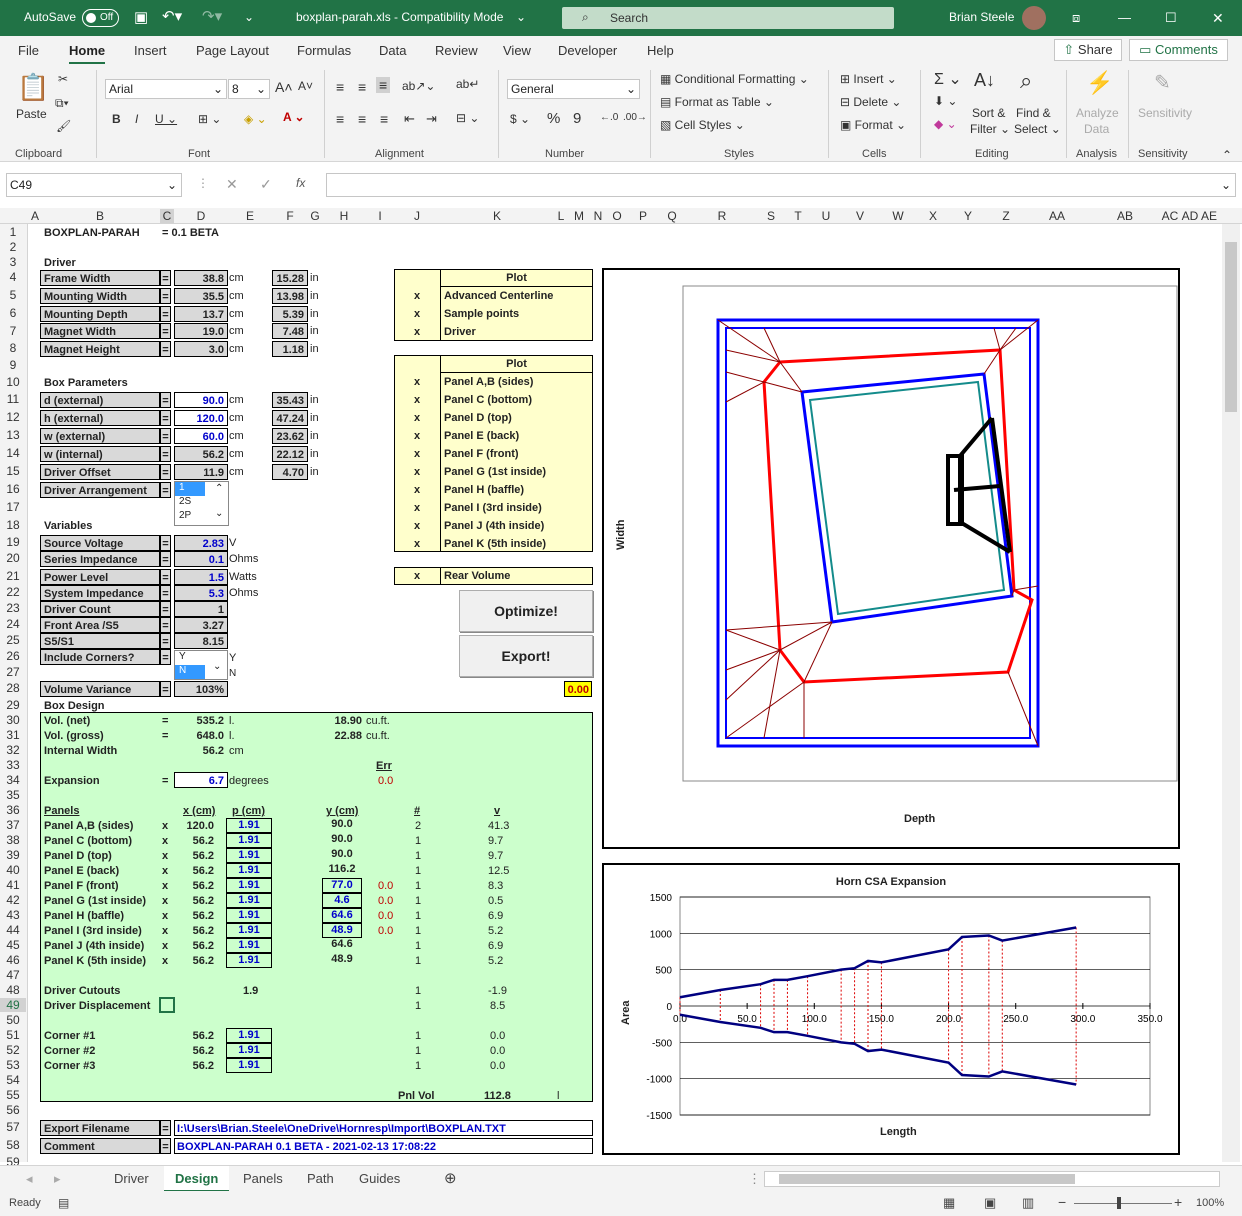 This screenshot has height=1216, width=1242. I want to click on row-header: 15, so click(13, 471).